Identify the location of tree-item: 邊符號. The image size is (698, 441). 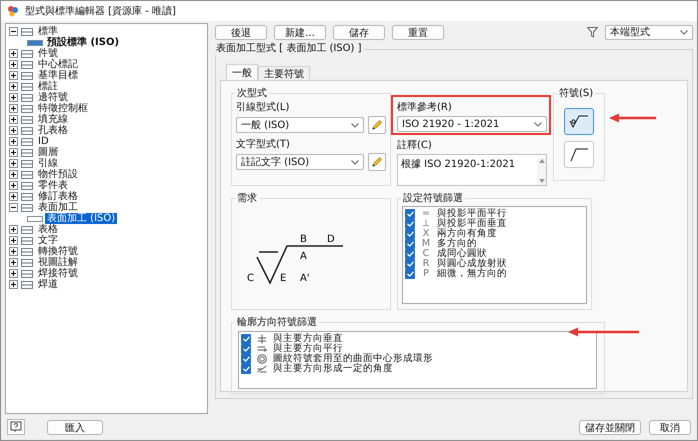
(53, 97).